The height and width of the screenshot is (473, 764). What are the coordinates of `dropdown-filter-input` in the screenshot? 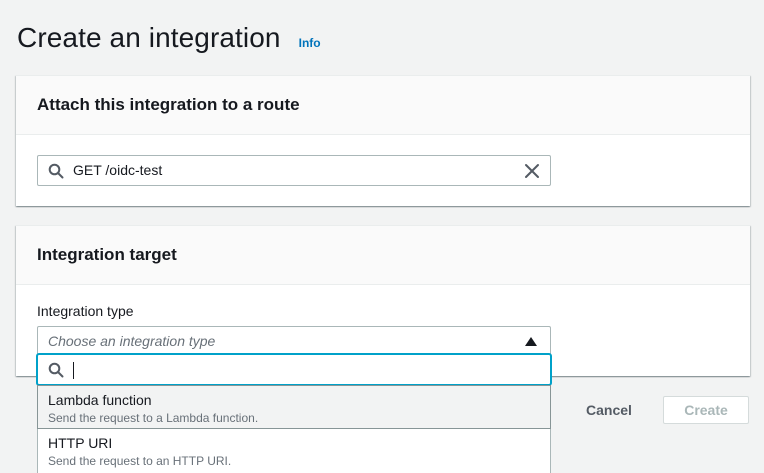 It's located at (294, 369).